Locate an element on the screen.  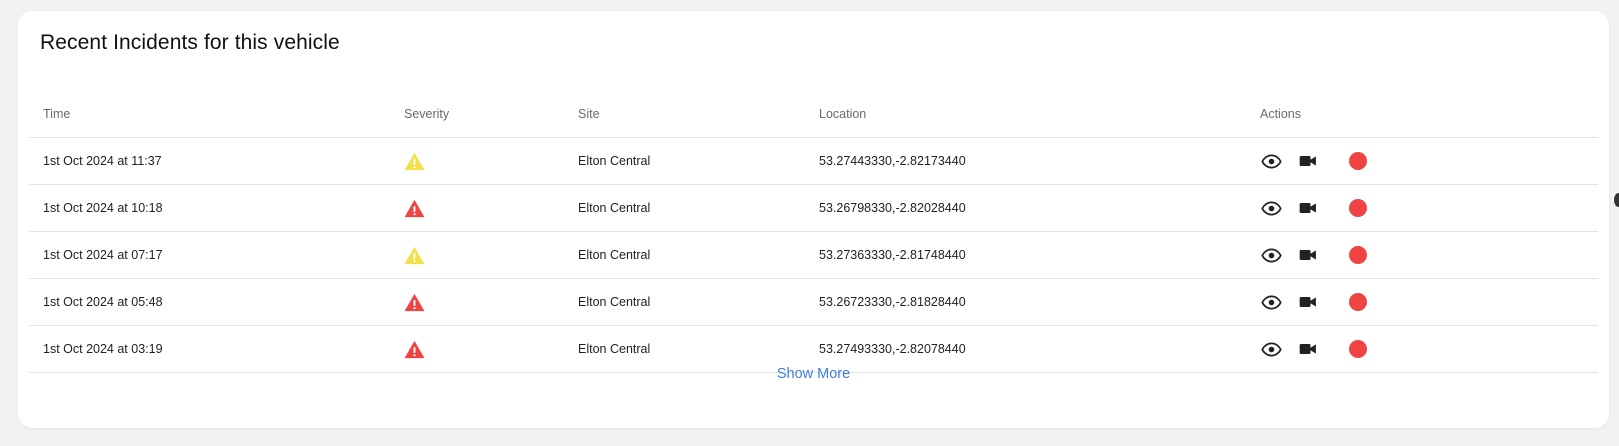
cell-location: 53.27363330,-2.81748440 is located at coordinates (892, 255).